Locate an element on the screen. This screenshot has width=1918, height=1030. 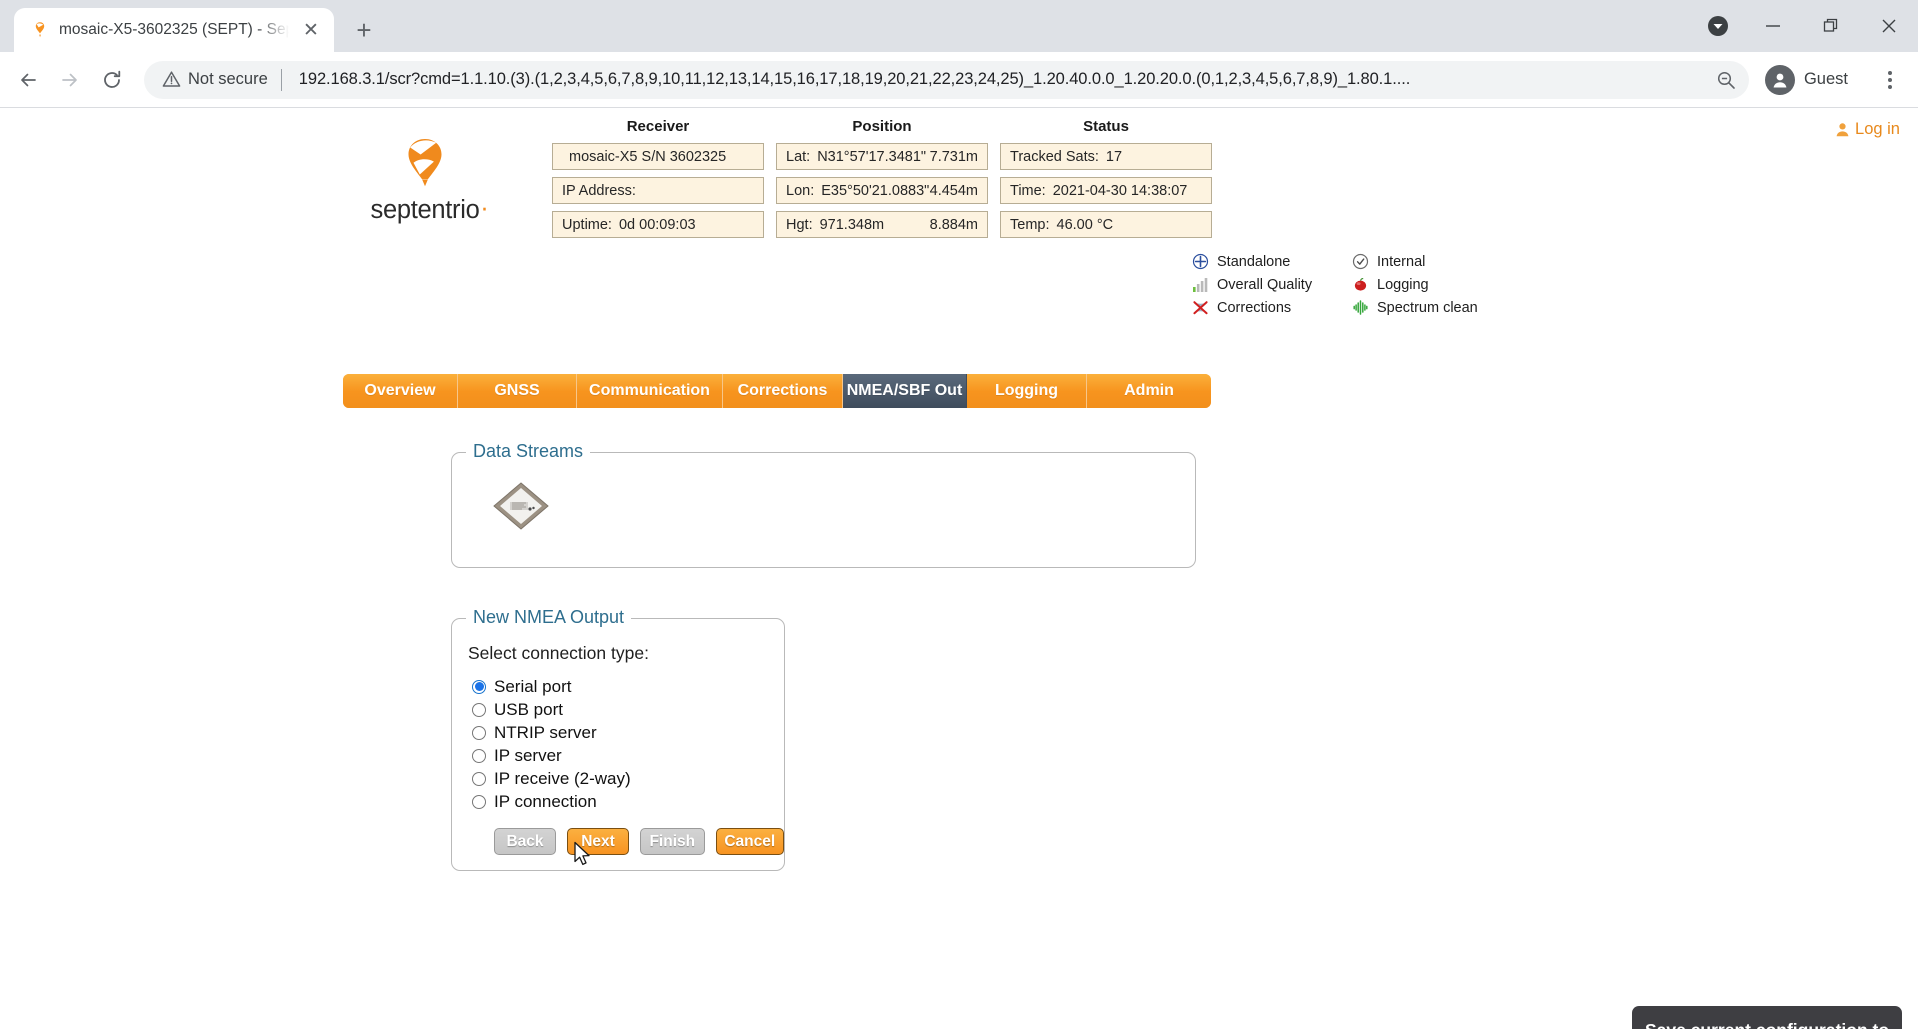
tab-nmea-sbf-out: NMEA/SBF Out is located at coordinates (905, 391).